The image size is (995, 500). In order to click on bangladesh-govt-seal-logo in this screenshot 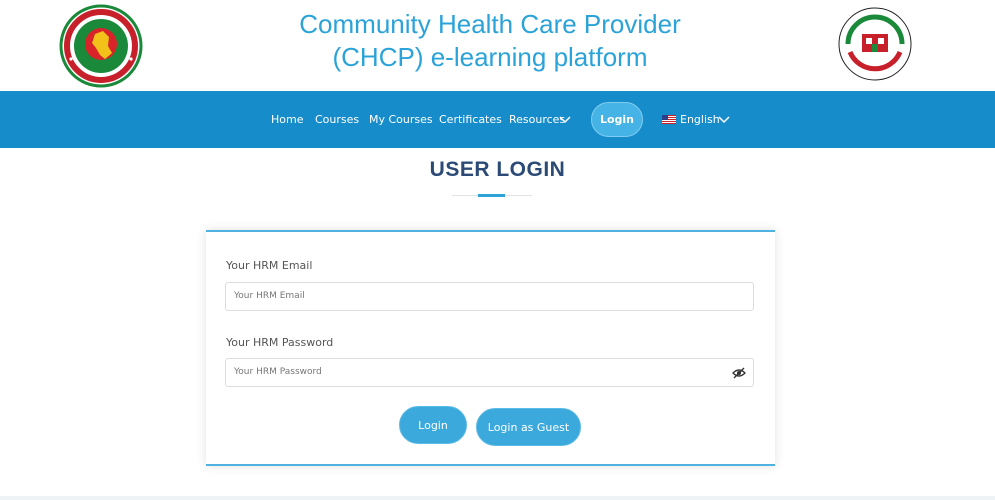, I will do `click(101, 46)`.